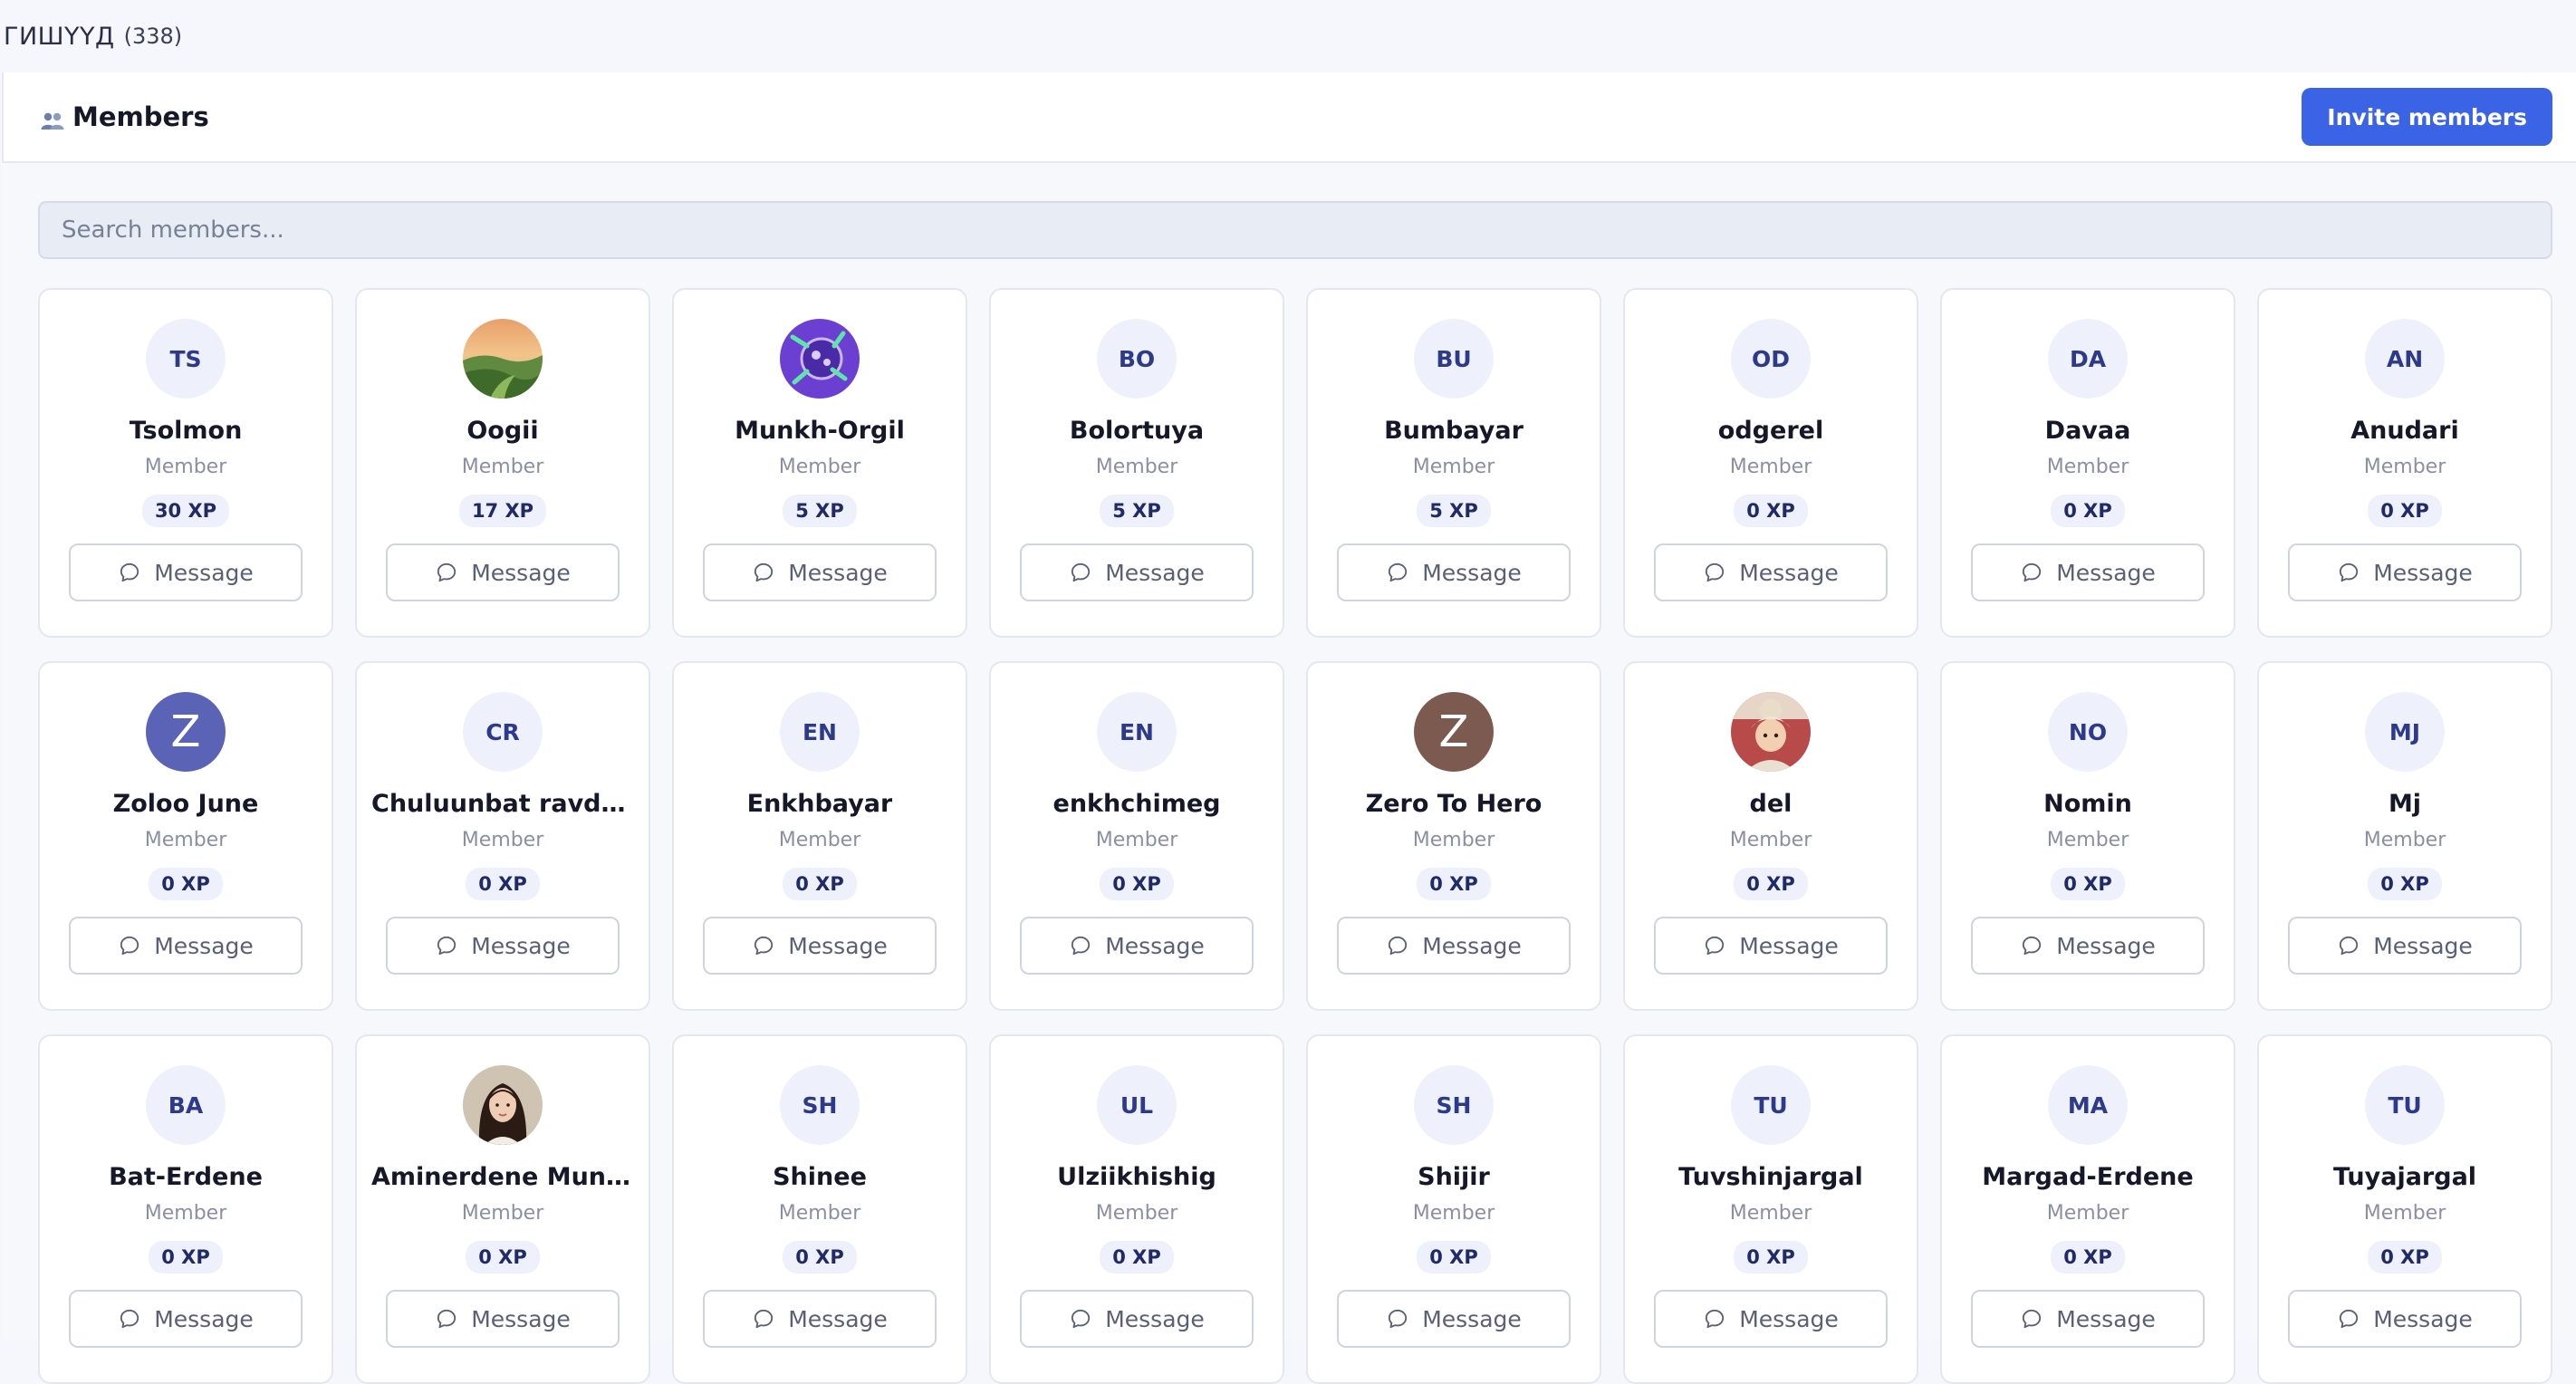 The width and height of the screenshot is (2576, 1384). Describe the element at coordinates (1454, 359) in the screenshot. I see `avatar: BU` at that location.